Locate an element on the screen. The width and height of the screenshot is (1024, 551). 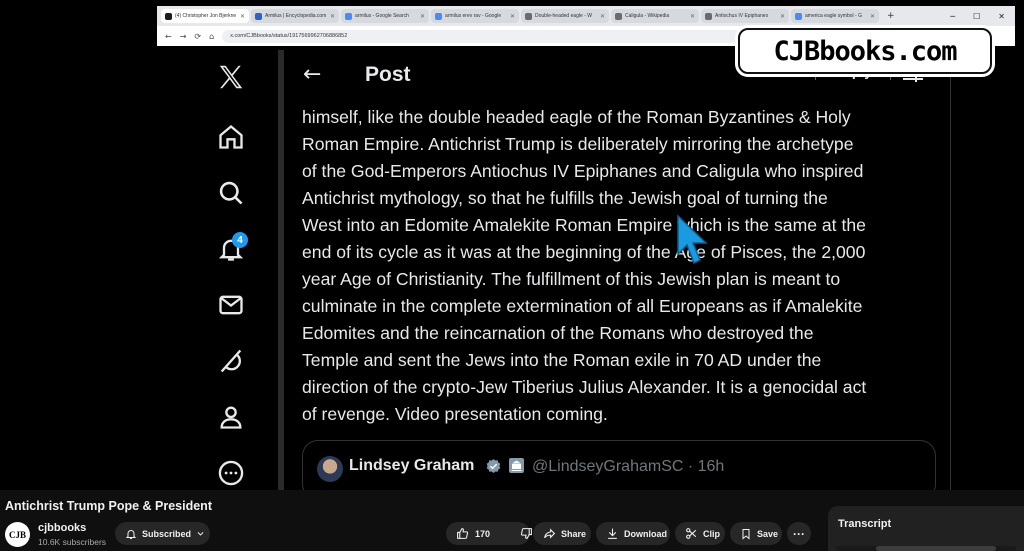
reload-icon: ⟳ is located at coordinates (197, 36).